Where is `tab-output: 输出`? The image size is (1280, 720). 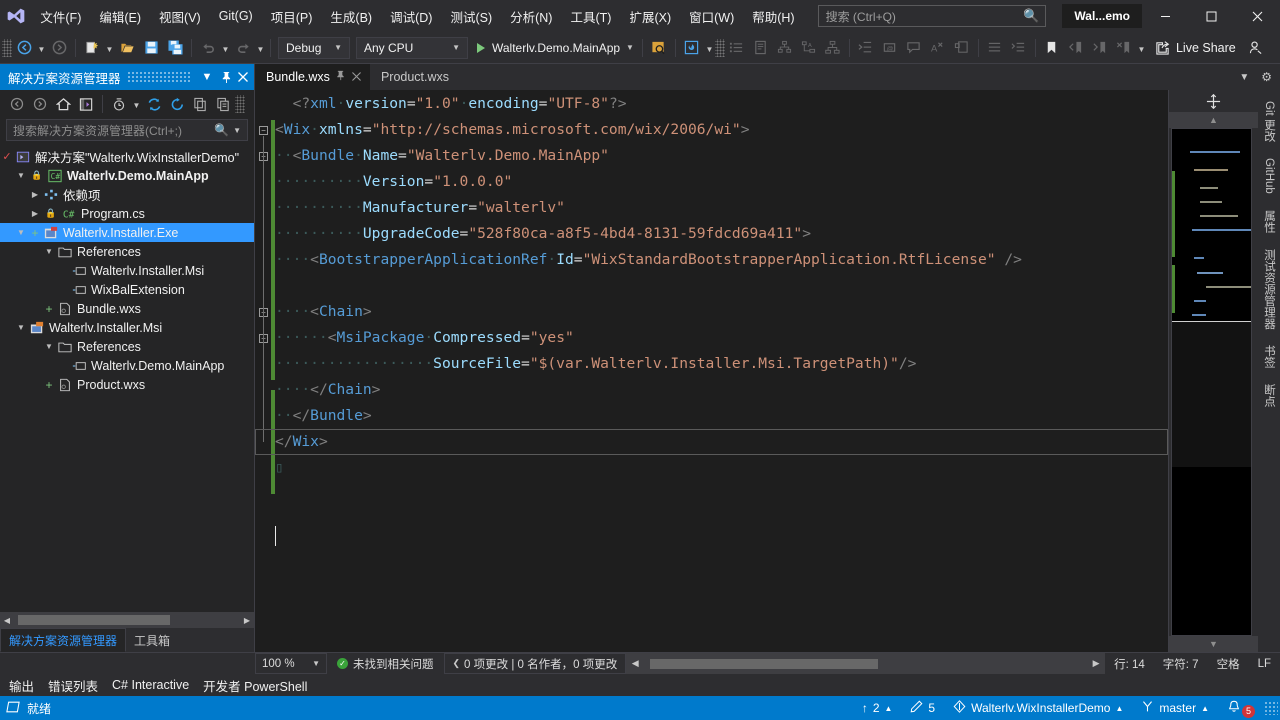 tab-output: 输出 is located at coordinates (21, 685).